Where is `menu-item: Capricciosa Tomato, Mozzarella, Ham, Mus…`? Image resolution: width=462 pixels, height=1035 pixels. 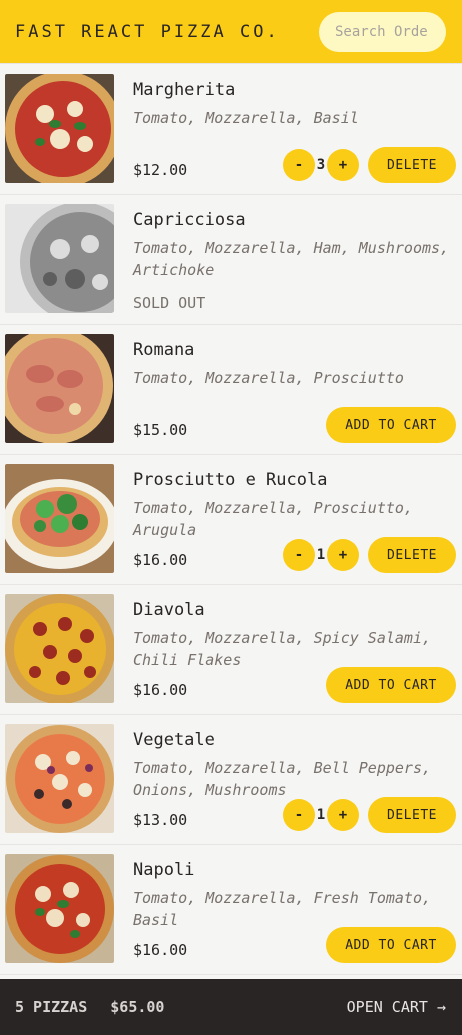 menu-item: Capricciosa Tomato, Mozzarella, Ham, Mus… is located at coordinates (231, 260).